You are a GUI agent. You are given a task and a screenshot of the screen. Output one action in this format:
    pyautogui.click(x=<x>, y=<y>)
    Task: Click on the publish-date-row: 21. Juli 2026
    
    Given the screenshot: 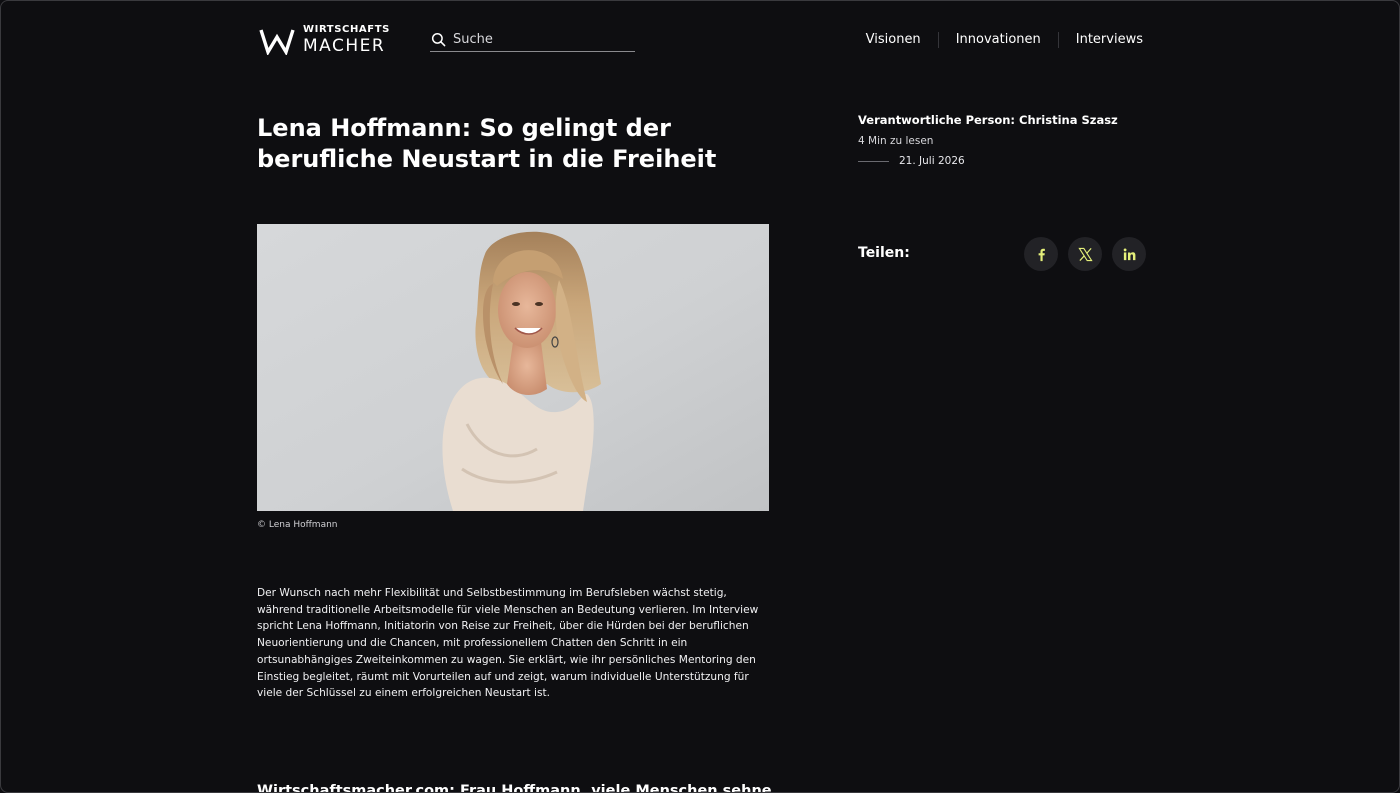 What is the action you would take?
    pyautogui.click(x=911, y=161)
    